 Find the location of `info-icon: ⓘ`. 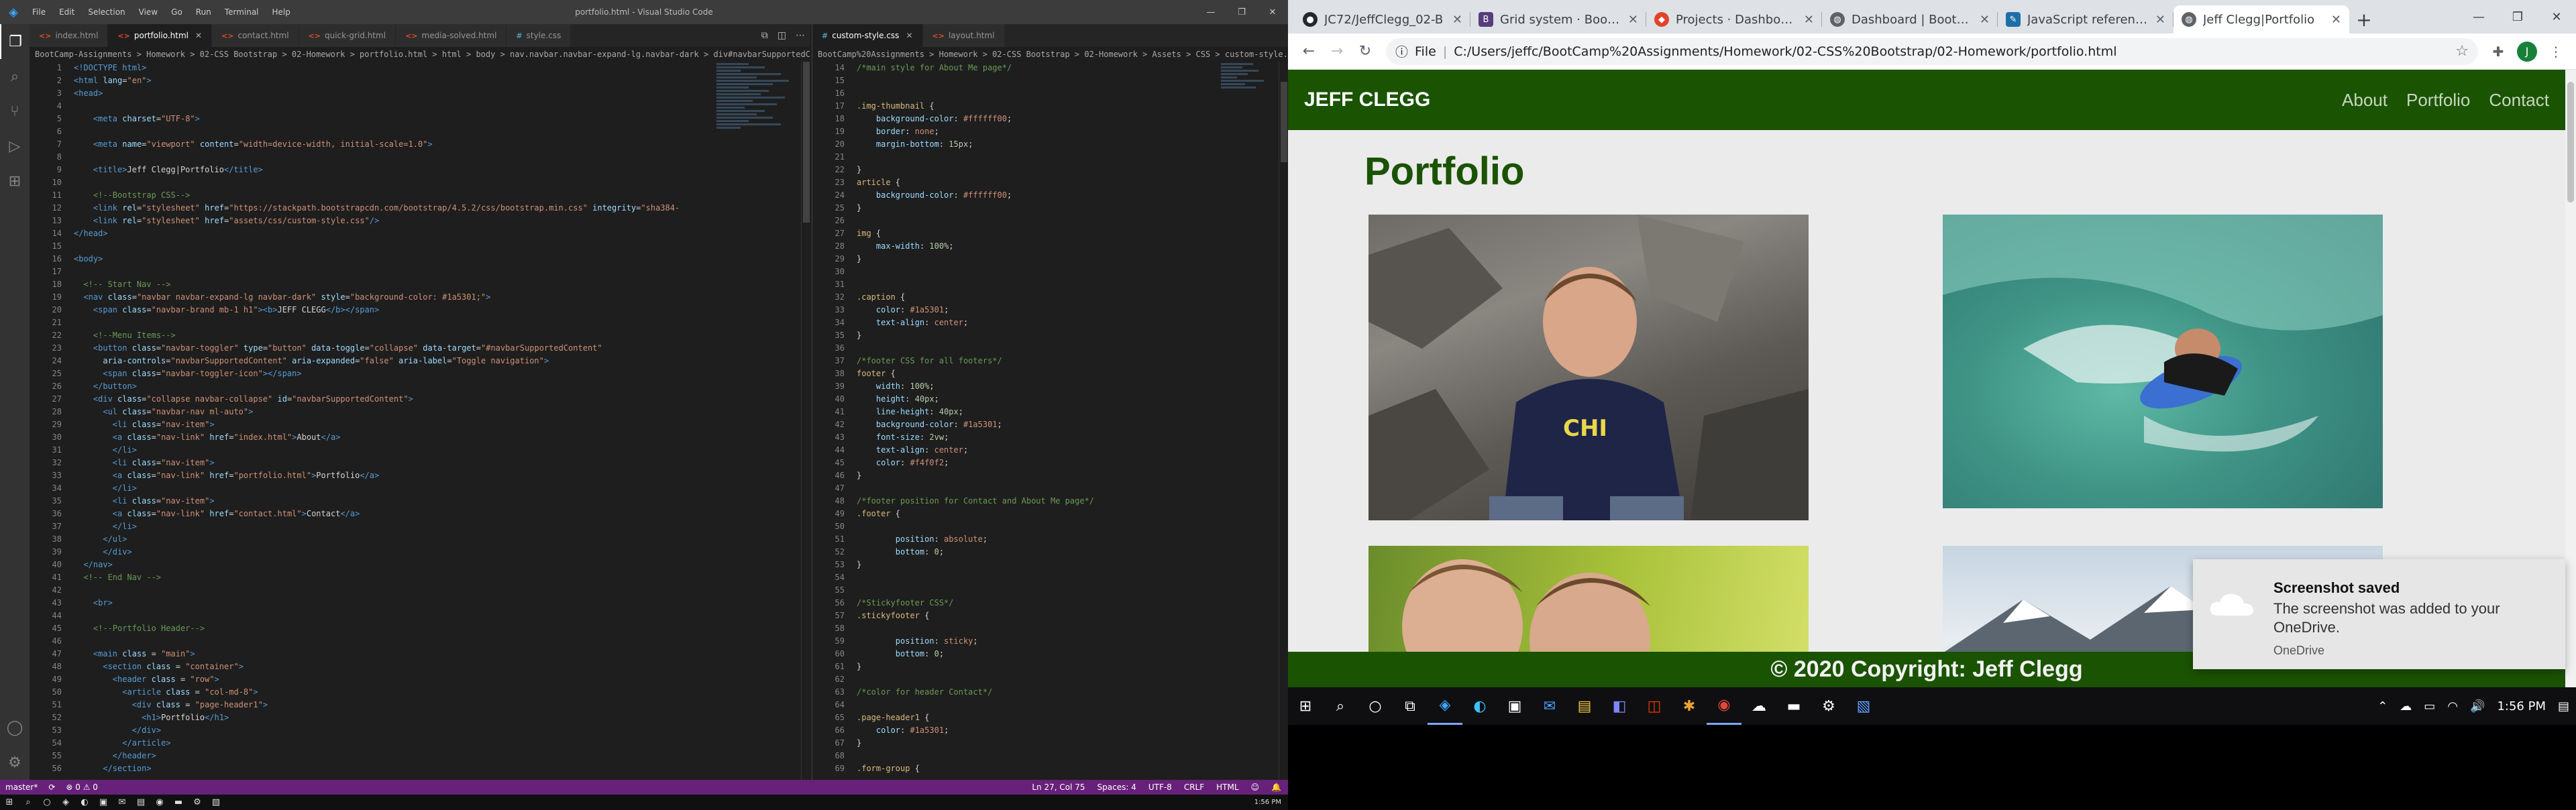

info-icon: ⓘ is located at coordinates (1401, 51).